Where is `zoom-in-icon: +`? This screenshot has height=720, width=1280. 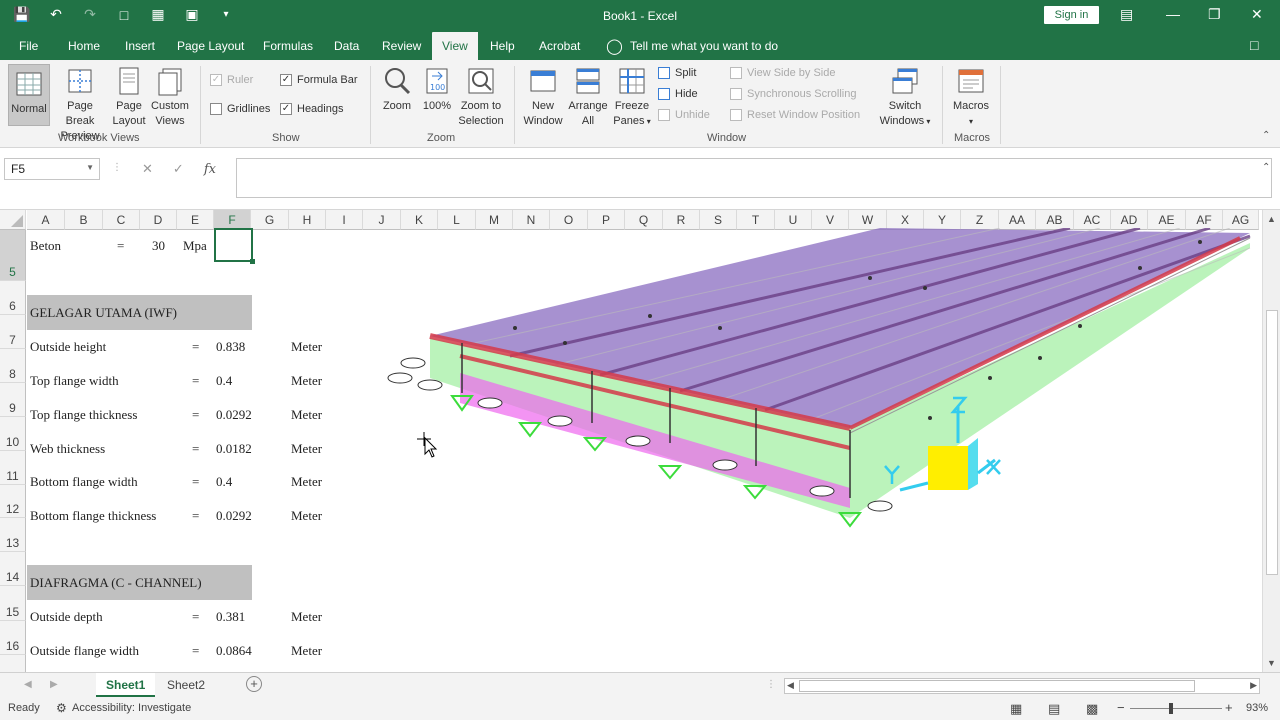 zoom-in-icon: + is located at coordinates (1229, 707).